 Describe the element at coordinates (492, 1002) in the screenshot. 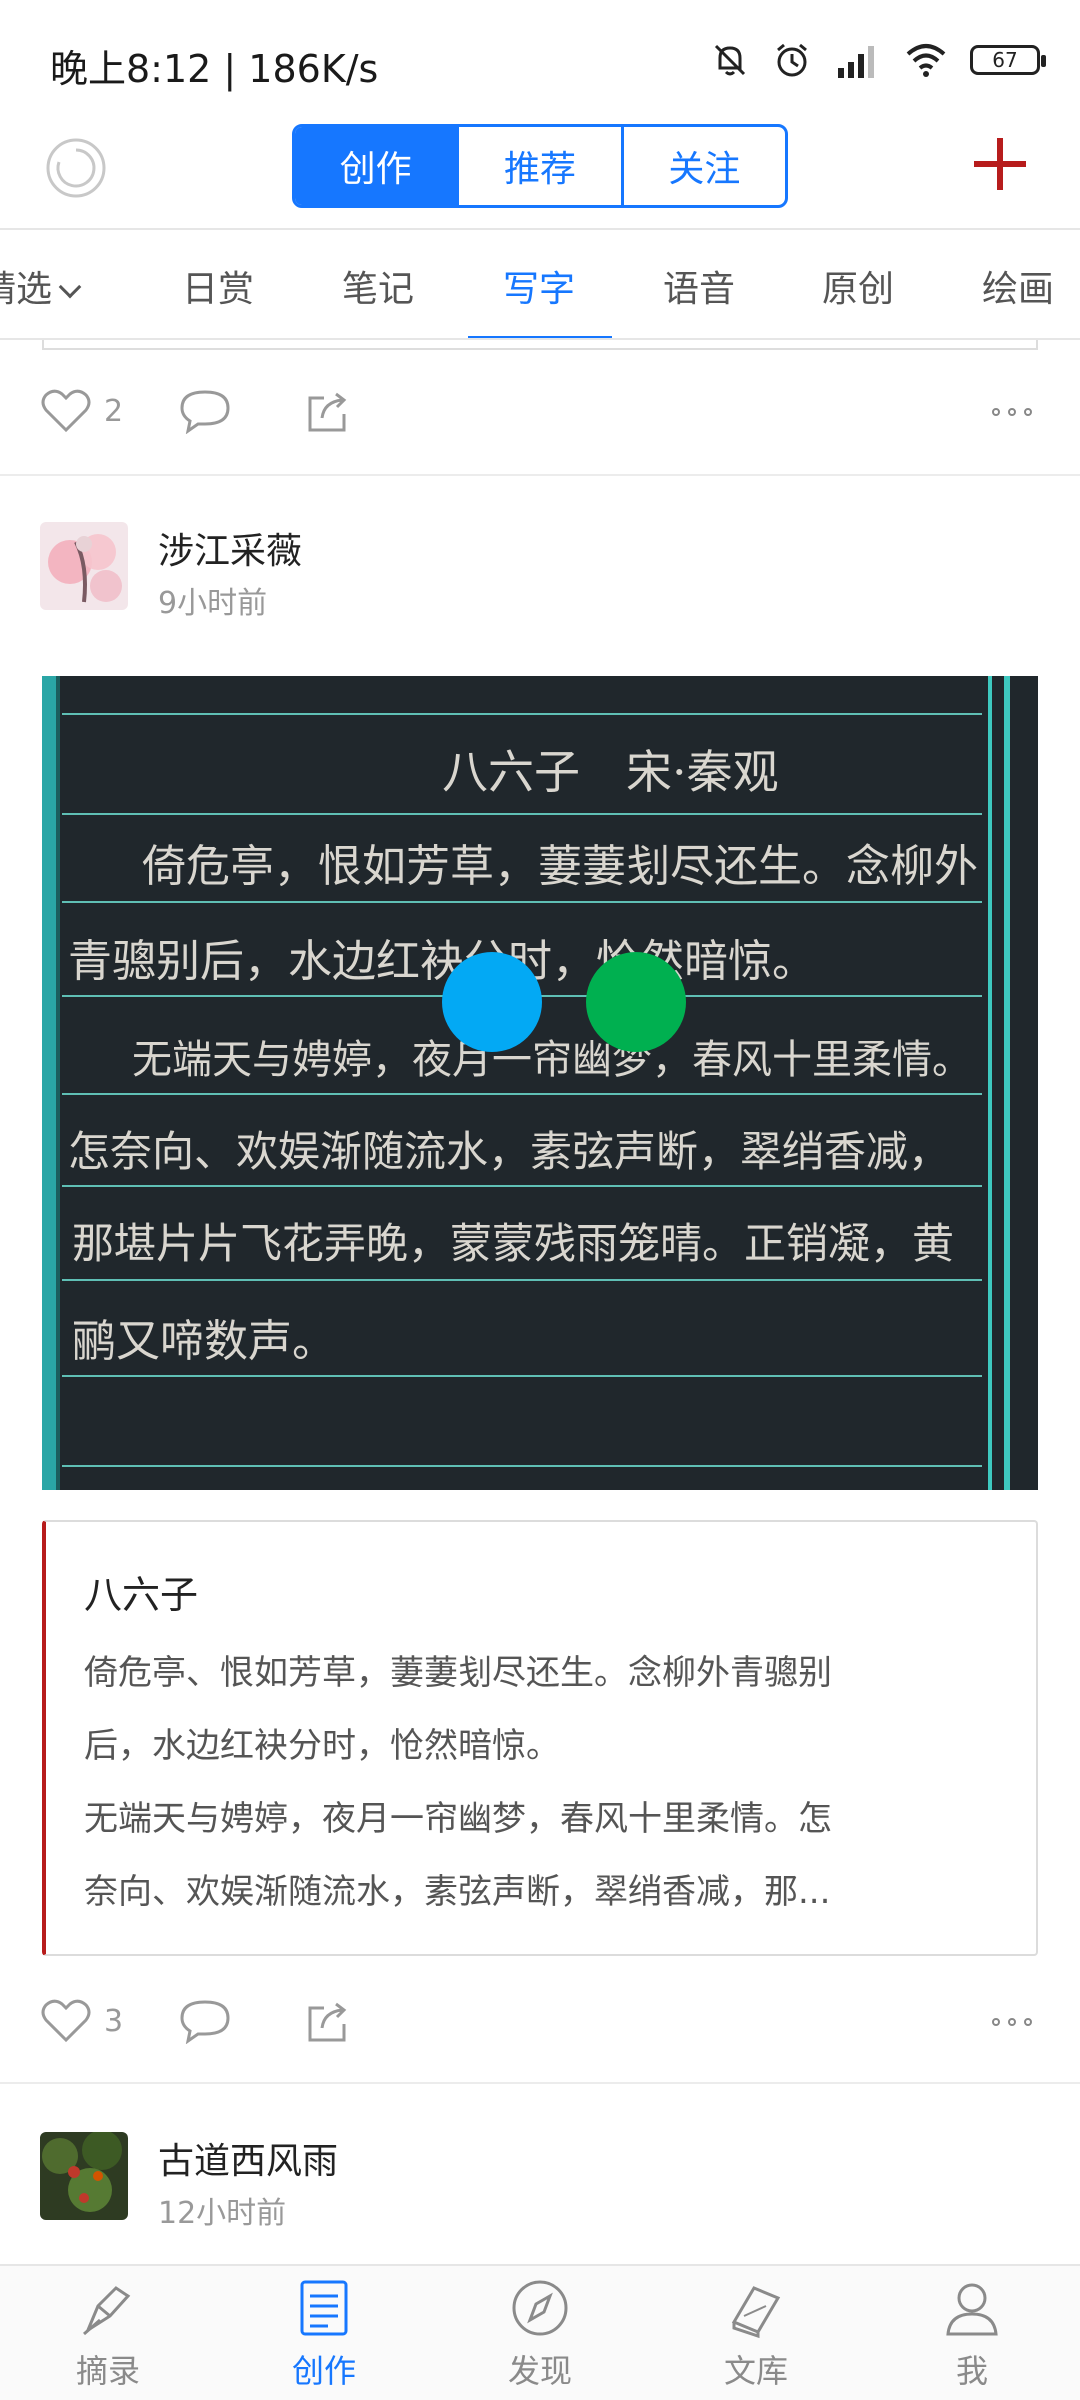

I see `touch-indicator-blue` at that location.